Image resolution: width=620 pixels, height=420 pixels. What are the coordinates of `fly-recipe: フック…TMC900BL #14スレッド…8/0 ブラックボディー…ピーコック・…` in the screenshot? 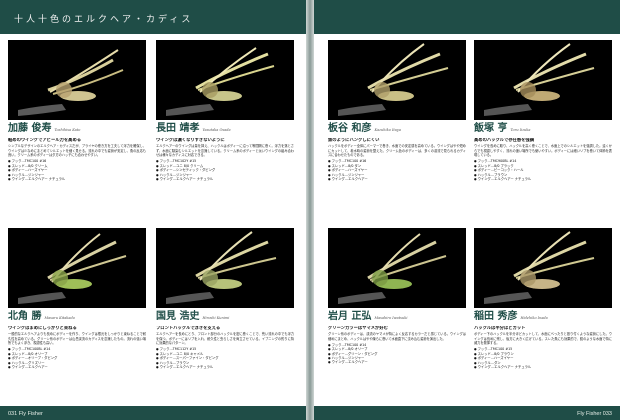 It's located at (543, 170).